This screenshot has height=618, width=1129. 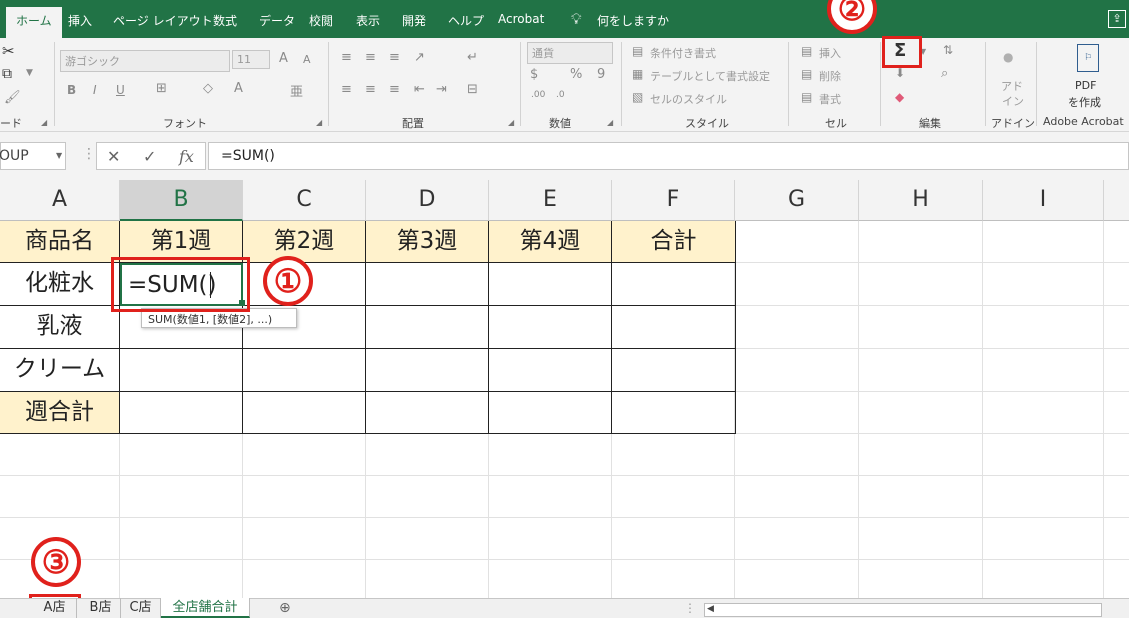 What do you see at coordinates (225, 20) in the screenshot?
I see `tab-formulas: 数式` at bounding box center [225, 20].